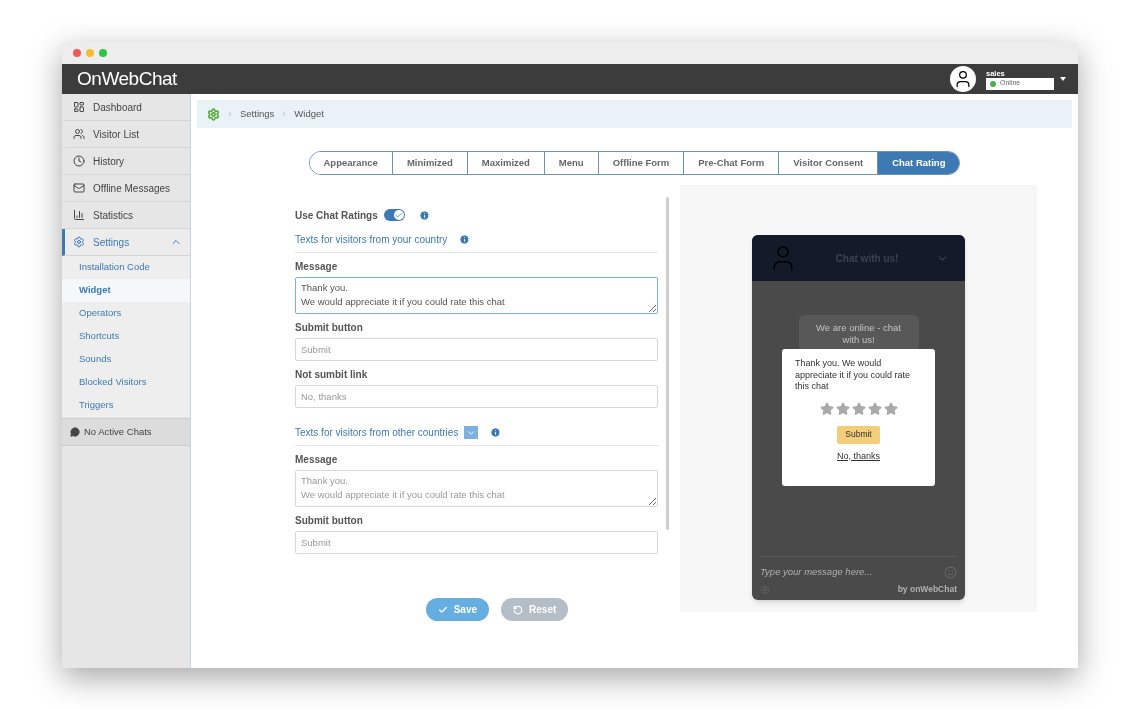 The image size is (1140, 710). I want to click on avatar-icon, so click(963, 79).